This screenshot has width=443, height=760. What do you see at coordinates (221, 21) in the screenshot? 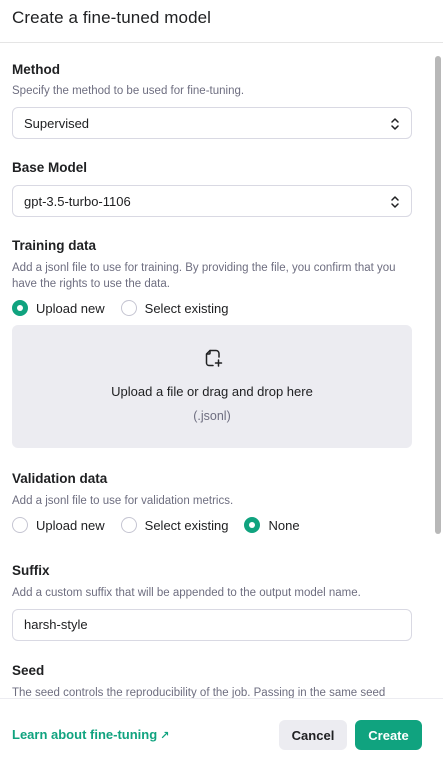
I see `dialog-header: Create a fine-tuned model` at bounding box center [221, 21].